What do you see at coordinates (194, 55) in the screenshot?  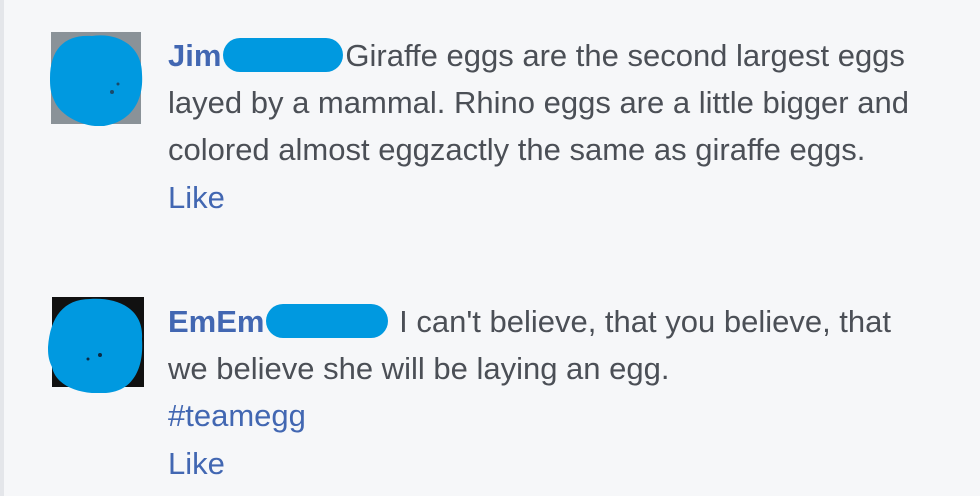 I see `comment-author: Jim` at bounding box center [194, 55].